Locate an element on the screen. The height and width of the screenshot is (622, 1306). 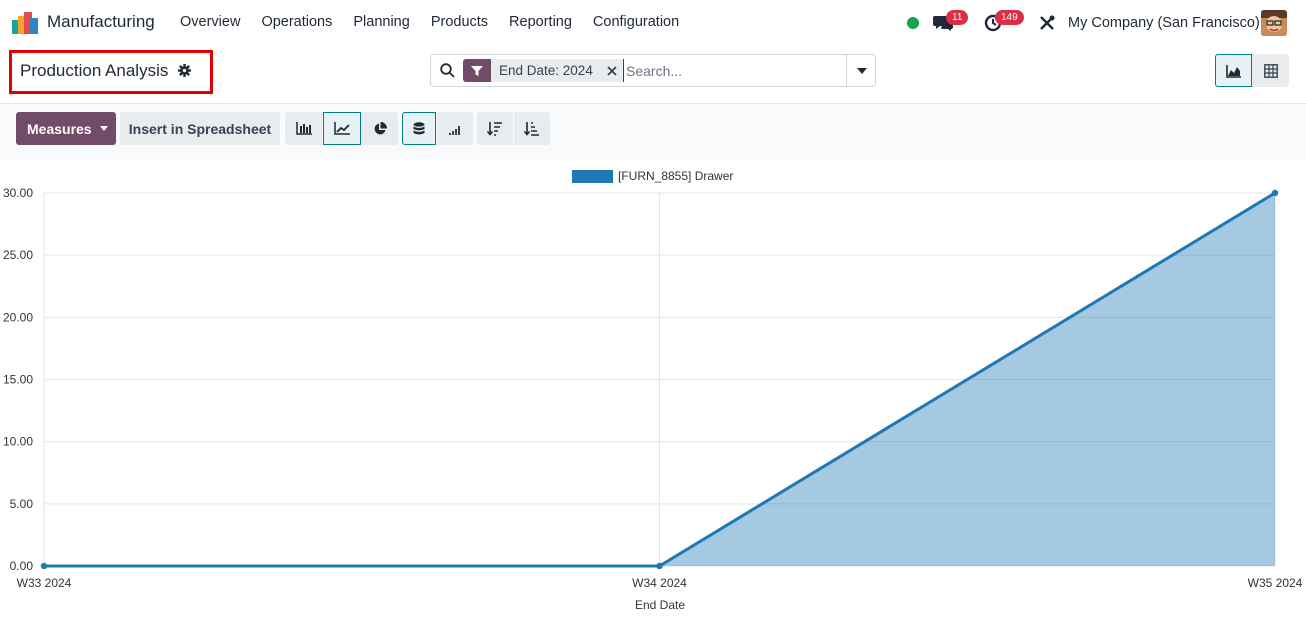
pie-chart-button is located at coordinates (380, 128).